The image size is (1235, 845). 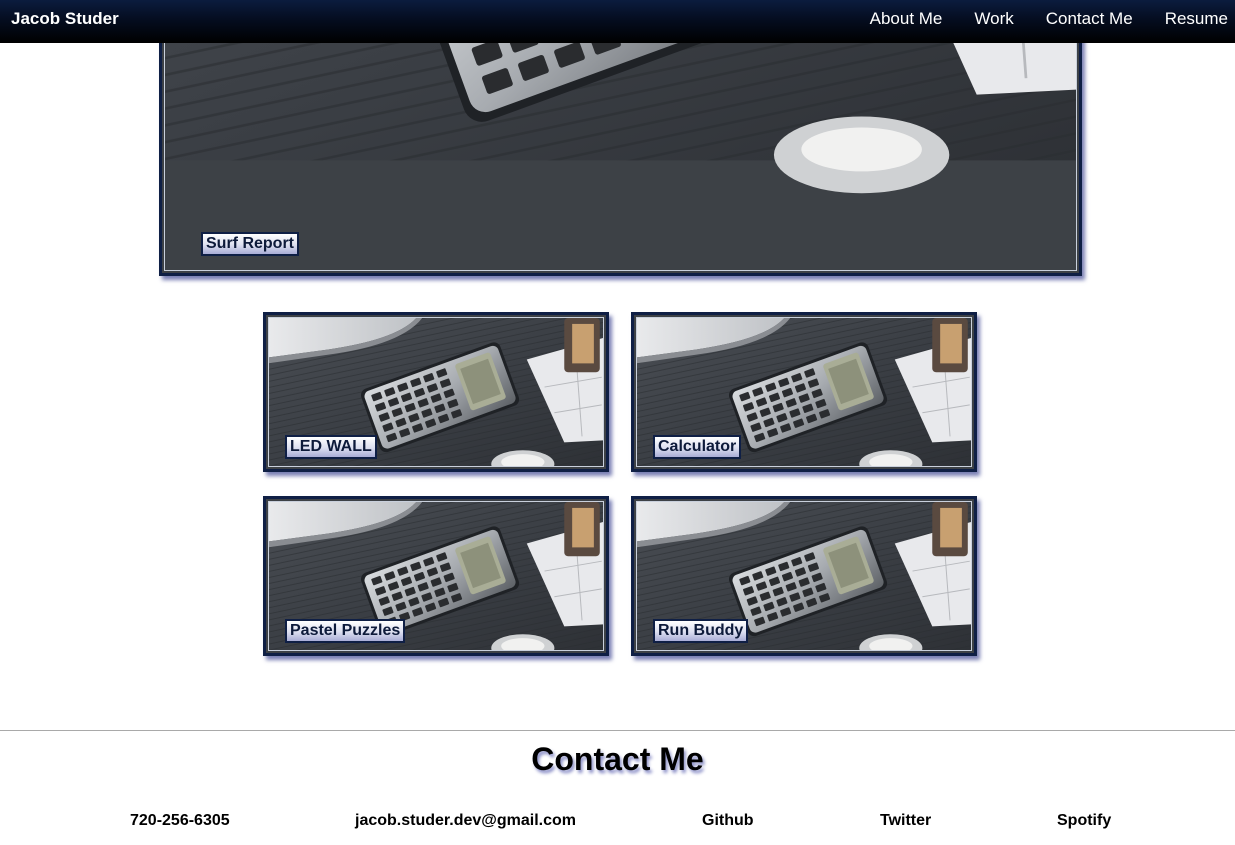 What do you see at coordinates (1196, 19) in the screenshot?
I see `nav-link-resume: Resume` at bounding box center [1196, 19].